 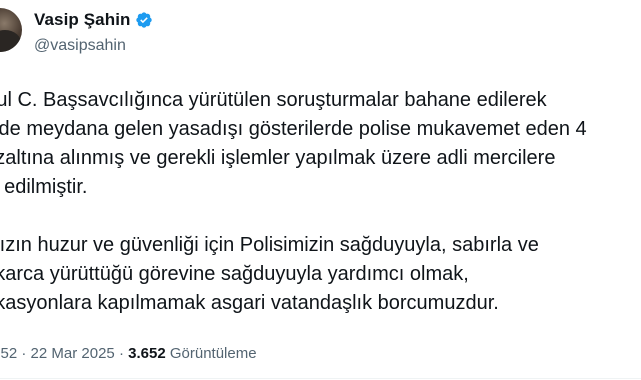 What do you see at coordinates (73, 353) in the screenshot?
I see `tweet-date: 22 Mar 2025` at bounding box center [73, 353].